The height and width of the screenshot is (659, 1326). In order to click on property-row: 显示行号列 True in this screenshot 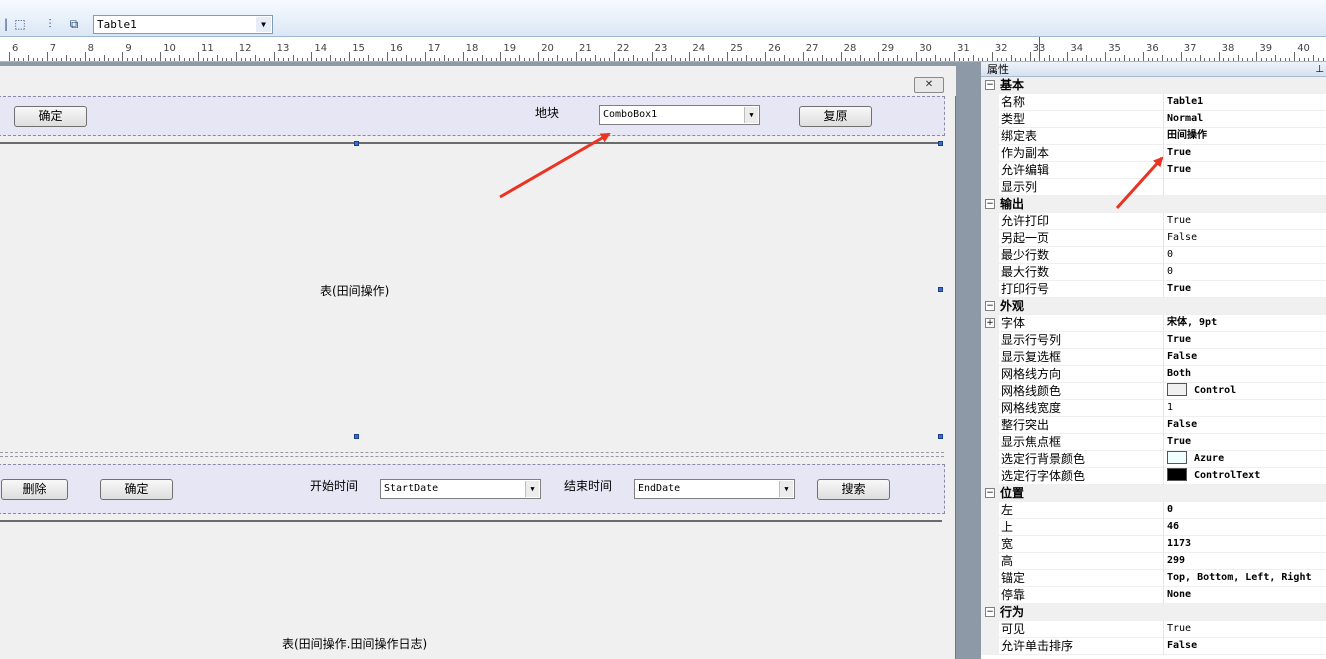, I will do `click(1153, 340)`.